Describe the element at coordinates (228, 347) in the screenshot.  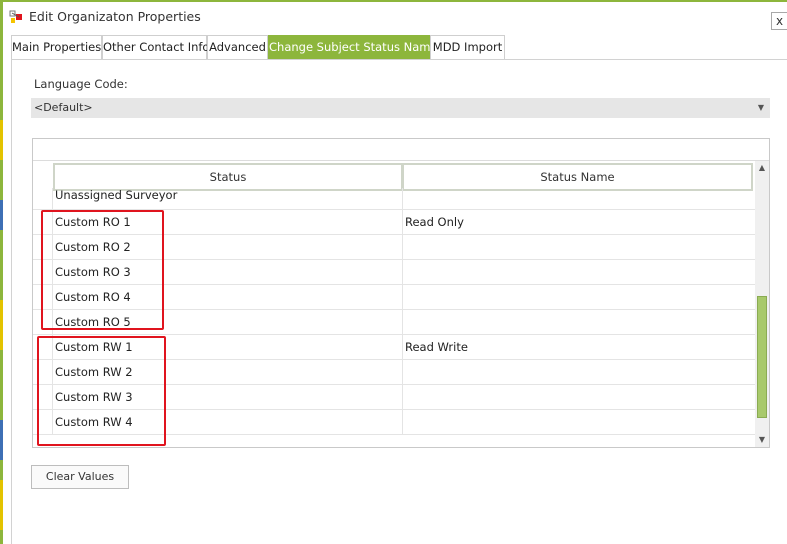
I see `cell-status: Custom RW 1` at that location.